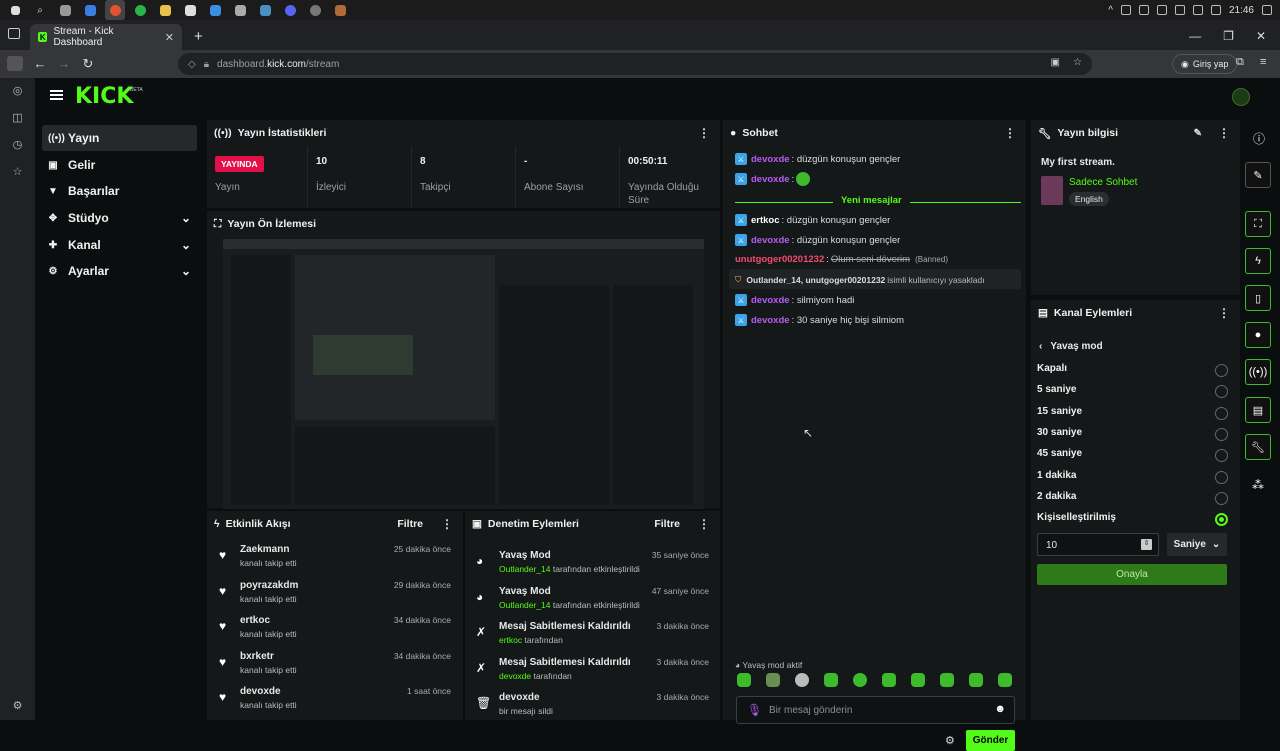  Describe the element at coordinates (1132, 372) in the screenshot. I see `slow-mode-option: Kapalı` at that location.